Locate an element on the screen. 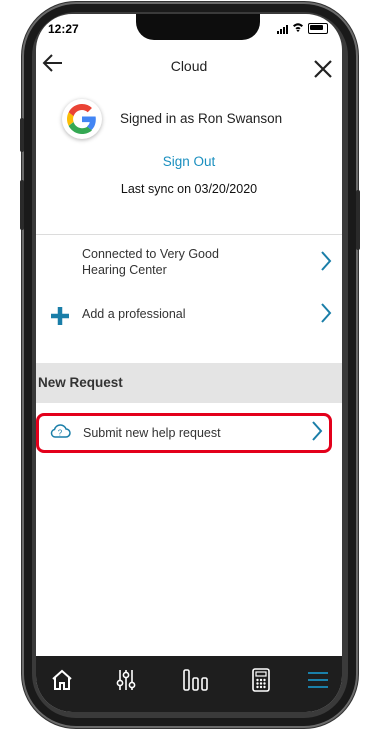  wifi-icon is located at coordinates (298, 28).